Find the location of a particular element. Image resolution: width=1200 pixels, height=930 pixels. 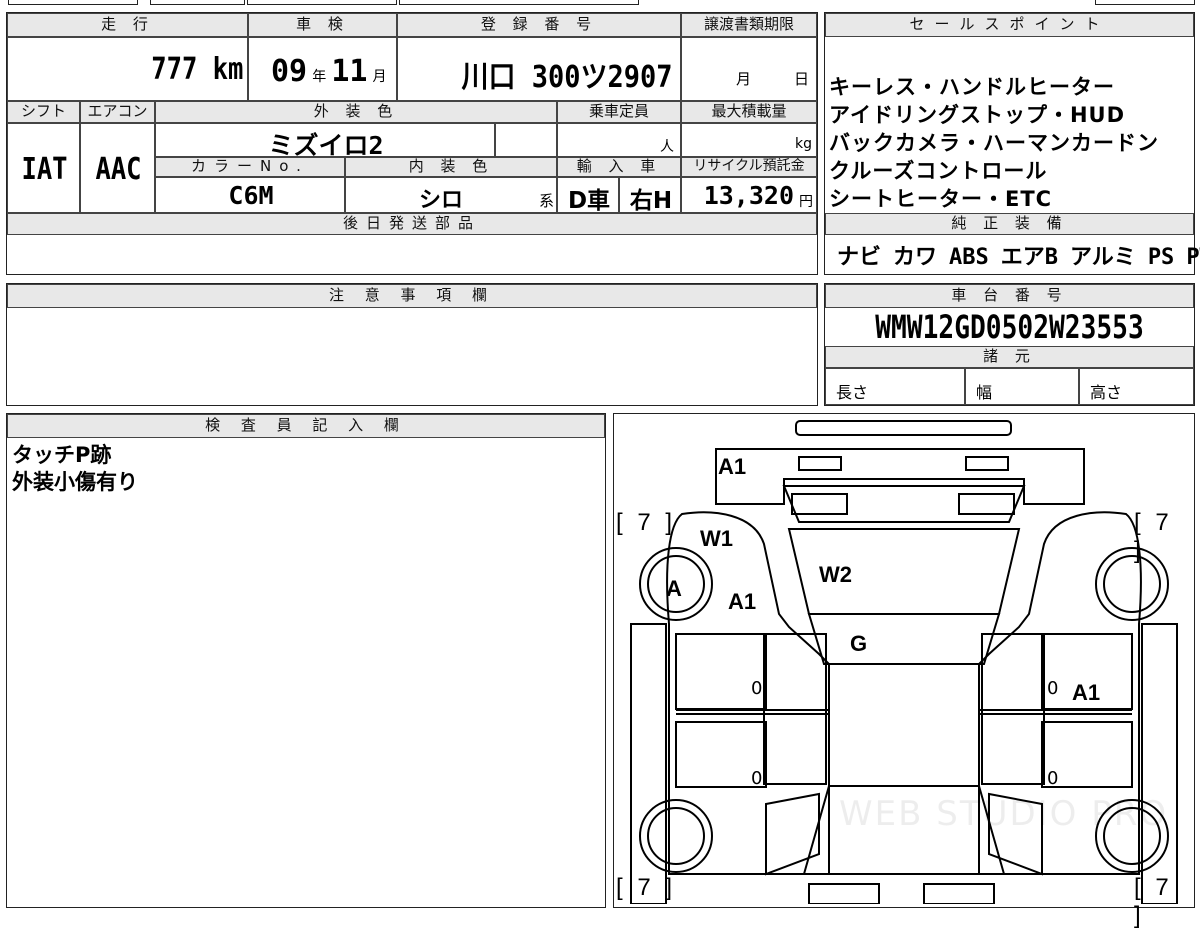

recycle-unit: 円 is located at coordinates (806, 202).